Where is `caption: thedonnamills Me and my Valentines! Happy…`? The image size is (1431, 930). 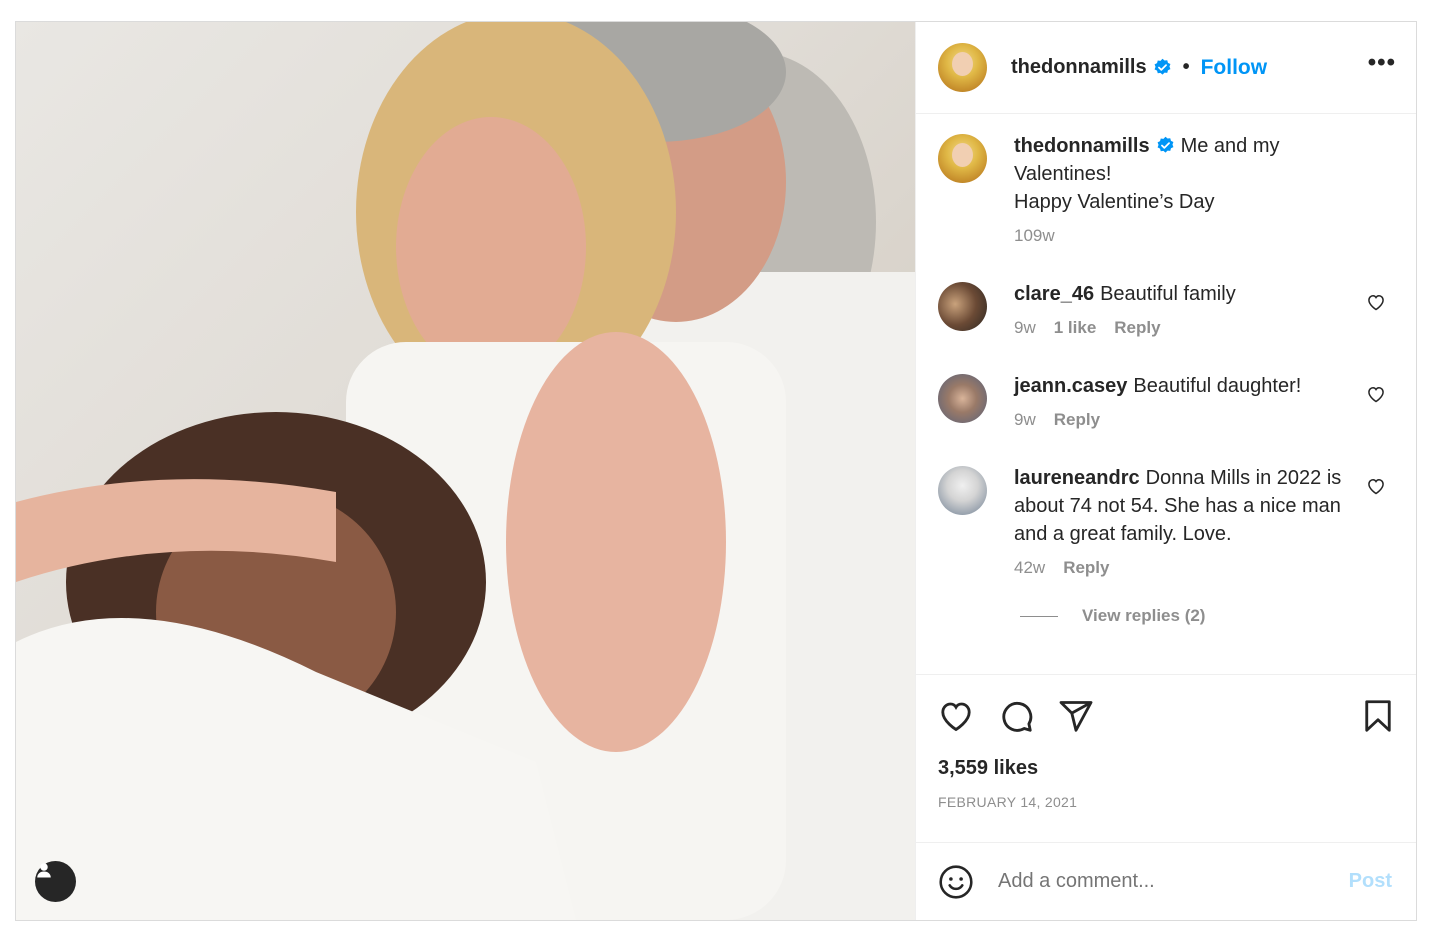
caption: thedonnamills Me and my Valentines! Happy… is located at coordinates (1167, 189).